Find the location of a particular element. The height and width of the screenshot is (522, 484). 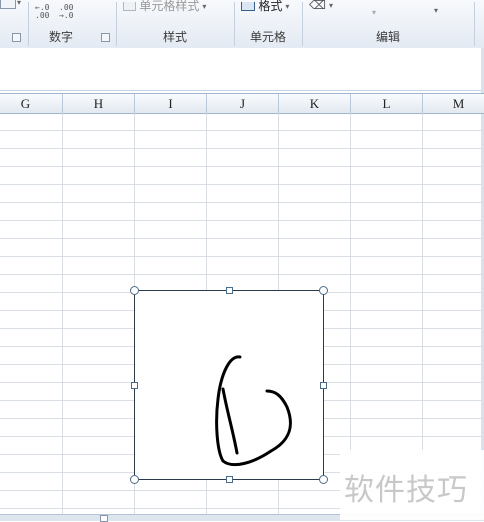

find-select-chevron-icon: ▾ is located at coordinates (436, 10).